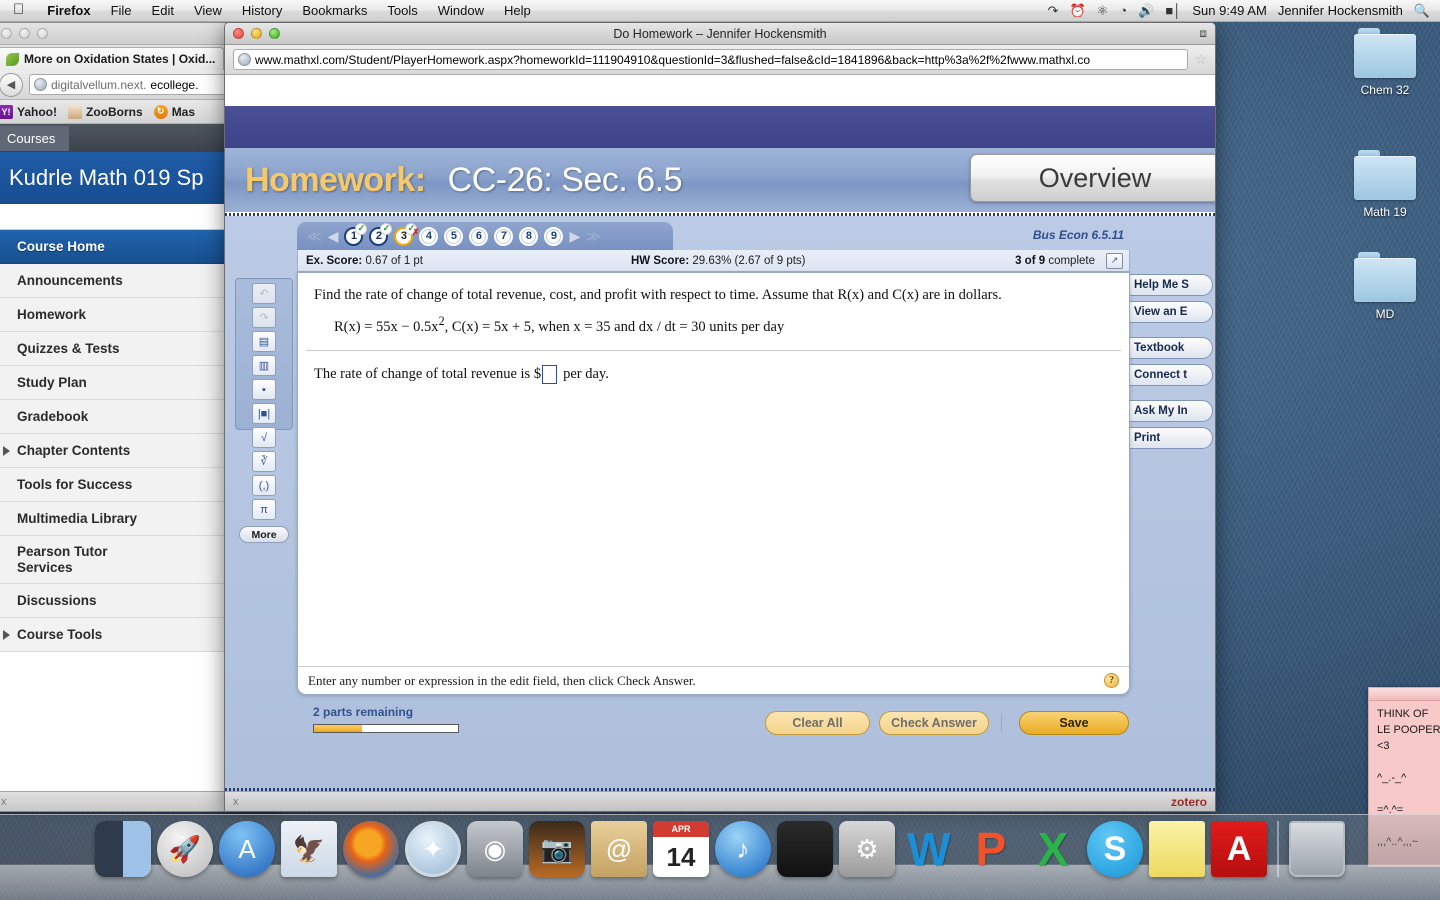  What do you see at coordinates (4, 802) in the screenshot?
I see `bg-status-close-icon: x` at bounding box center [4, 802].